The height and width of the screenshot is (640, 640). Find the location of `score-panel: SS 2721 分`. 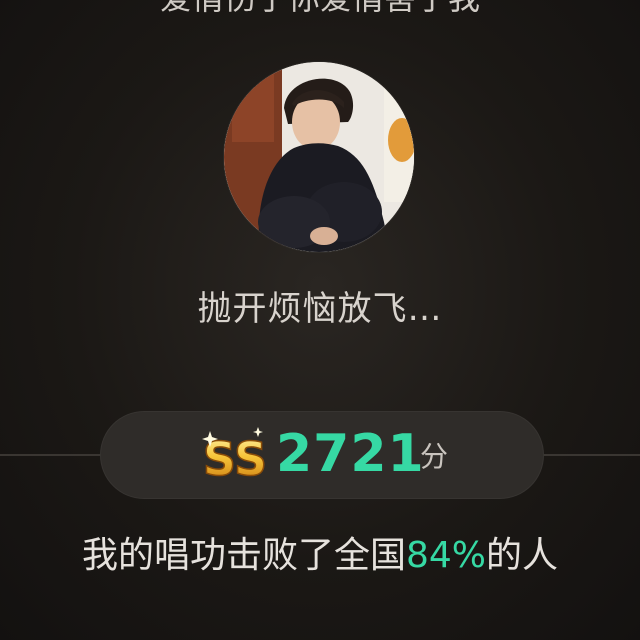

score-panel: SS 2721 分 is located at coordinates (322, 455).